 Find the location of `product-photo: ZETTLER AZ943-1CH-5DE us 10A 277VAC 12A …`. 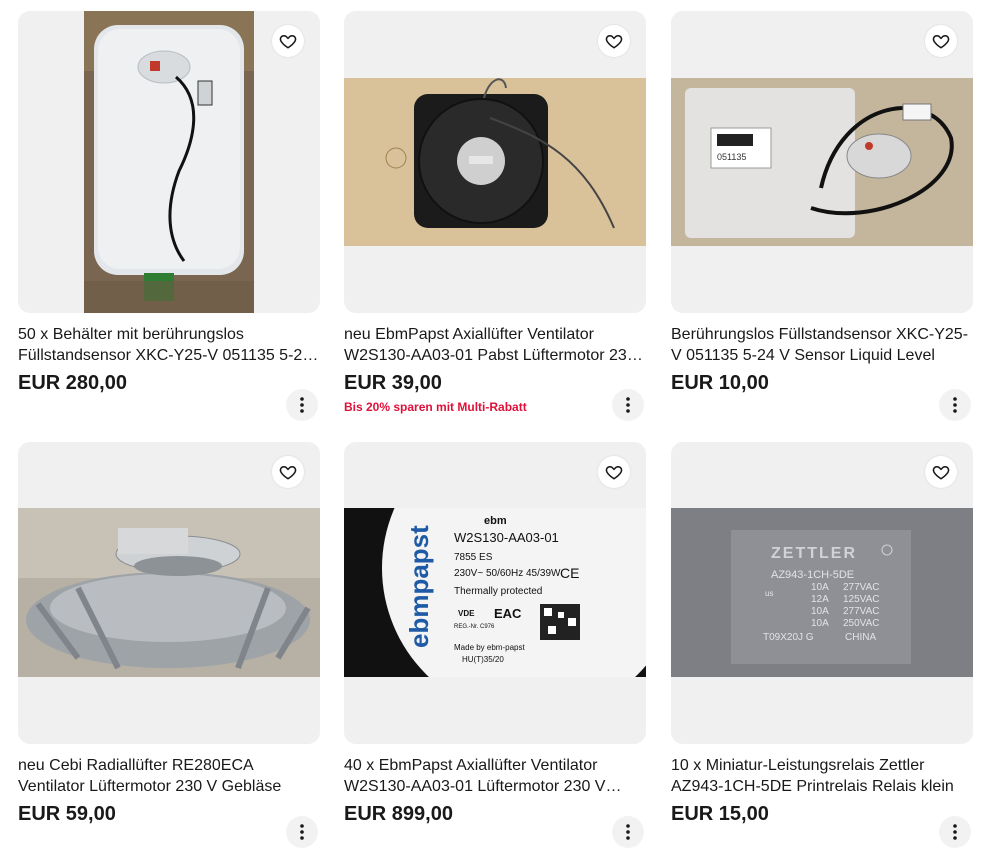

product-photo: ZETTLER AZ943-1CH-5DE us 10A 277VAC 12A … is located at coordinates (822, 592).